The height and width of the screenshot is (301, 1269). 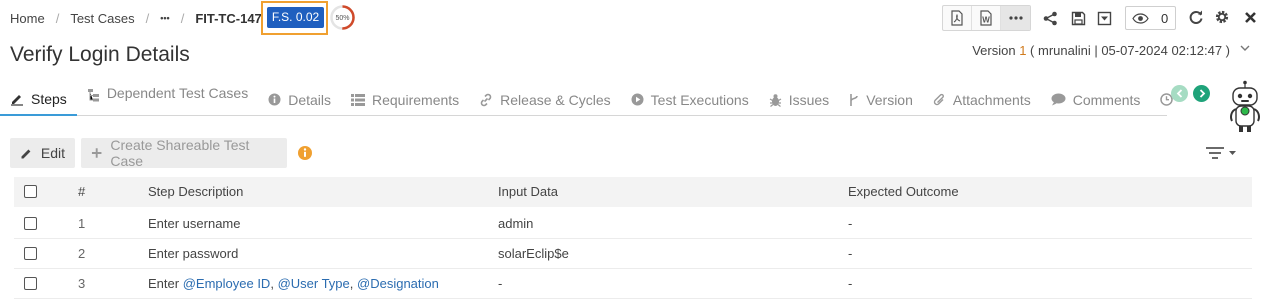 I want to click on breadcrumb-home: Home, so click(x=27, y=18).